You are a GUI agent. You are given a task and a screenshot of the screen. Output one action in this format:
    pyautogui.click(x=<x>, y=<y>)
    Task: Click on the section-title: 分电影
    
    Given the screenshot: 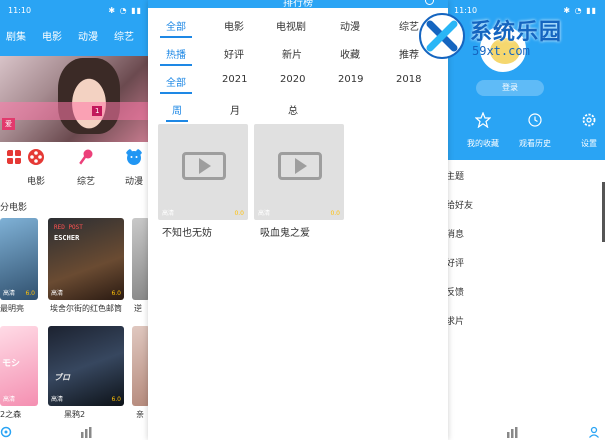 What is the action you would take?
    pyautogui.click(x=14, y=208)
    